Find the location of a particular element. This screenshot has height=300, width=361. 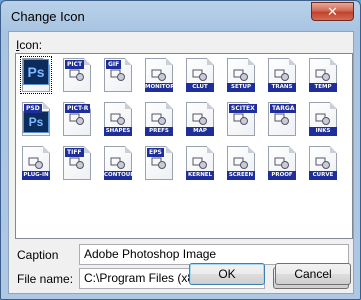

shapes-file-icon: SHAPES is located at coordinates (118, 119).